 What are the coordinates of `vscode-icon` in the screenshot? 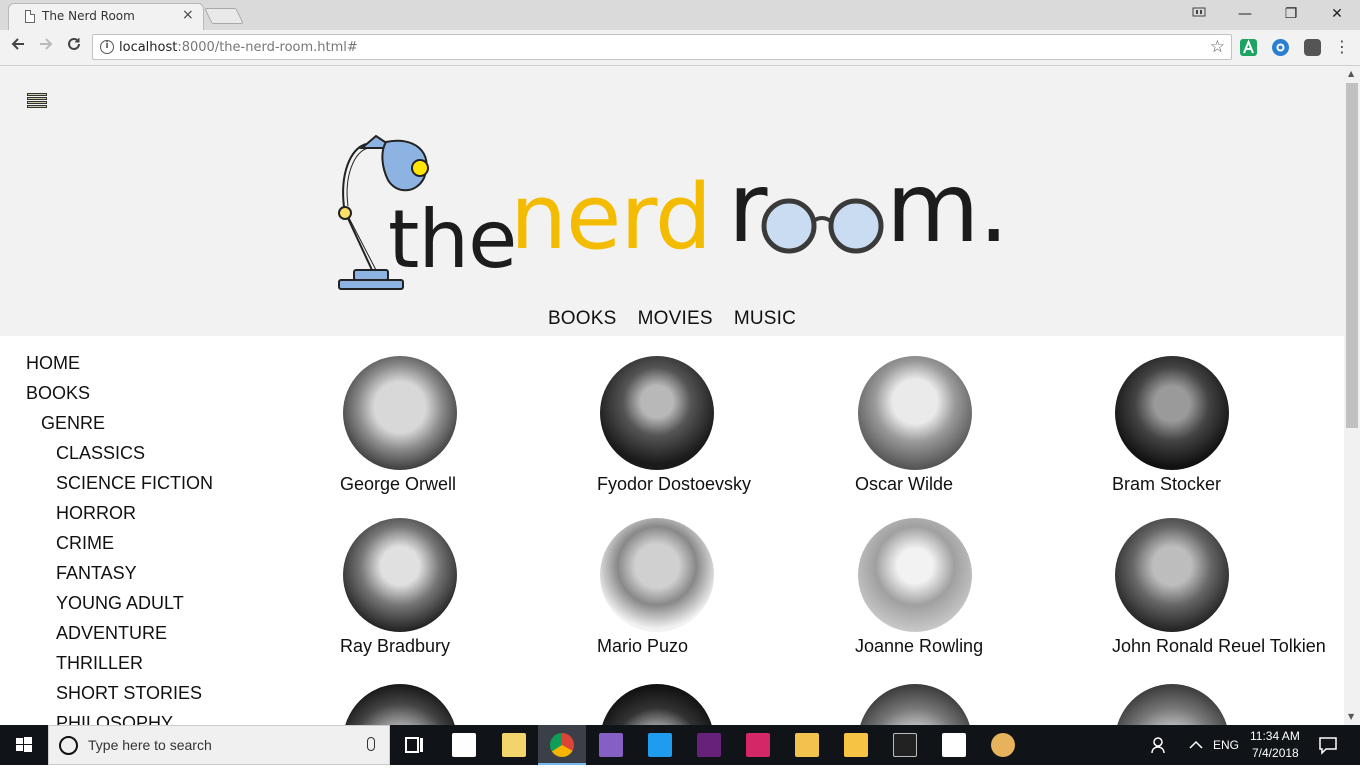 It's located at (660, 745).